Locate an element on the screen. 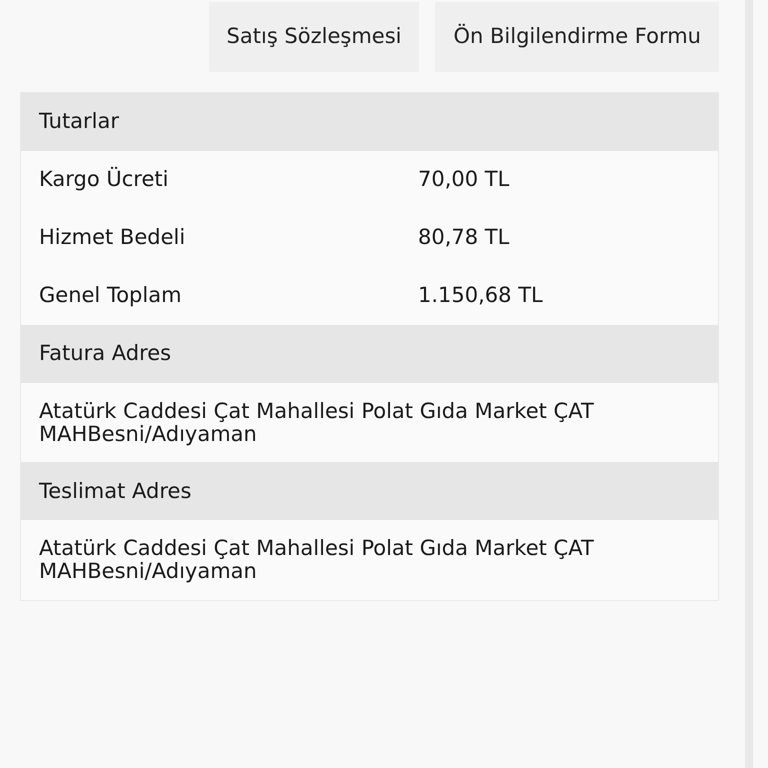 This screenshot has width=768, height=768. amount-value: 1.150,68 TL is located at coordinates (481, 296).